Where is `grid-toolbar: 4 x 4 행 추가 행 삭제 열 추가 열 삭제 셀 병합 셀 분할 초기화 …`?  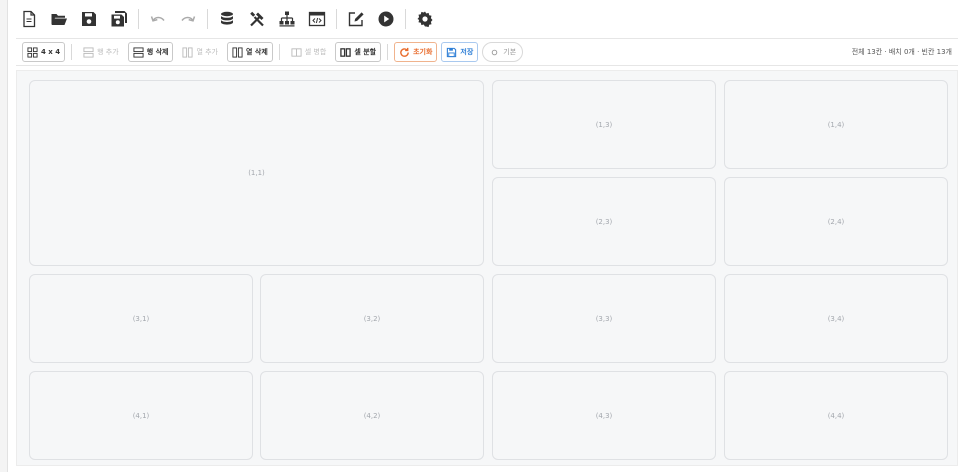 grid-toolbar: 4 x 4 행 추가 행 삭제 열 추가 열 삭제 셀 병합 셀 분할 초기화 … is located at coordinates (487, 52).